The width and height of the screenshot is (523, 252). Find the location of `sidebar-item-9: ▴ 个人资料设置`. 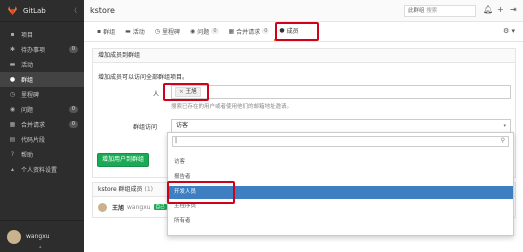

sidebar-item-9: ▴ 个人资料设置 is located at coordinates (42, 169).